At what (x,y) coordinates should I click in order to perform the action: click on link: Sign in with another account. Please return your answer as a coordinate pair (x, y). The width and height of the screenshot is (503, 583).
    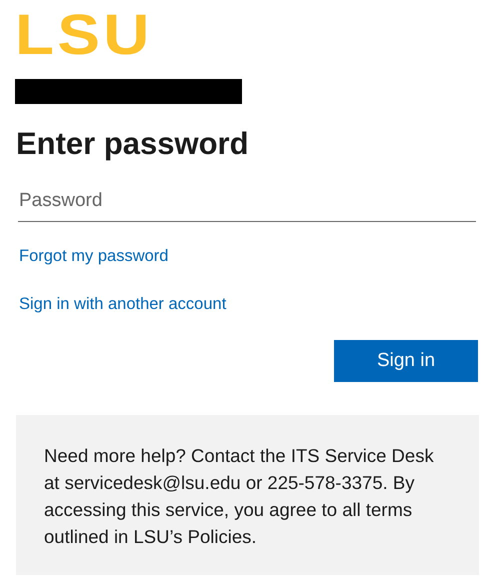
    Looking at the image, I should click on (122, 304).